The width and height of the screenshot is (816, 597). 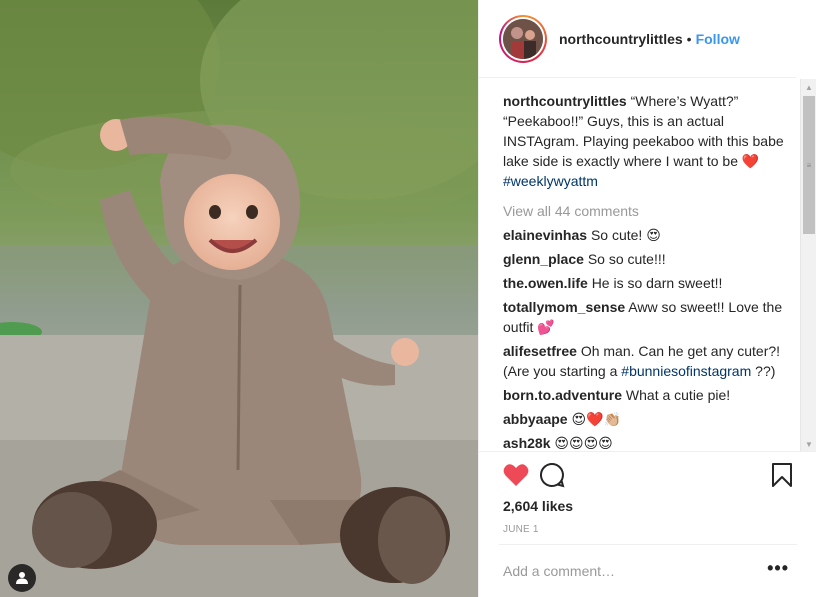 I want to click on action-bar, so click(x=649, y=477).